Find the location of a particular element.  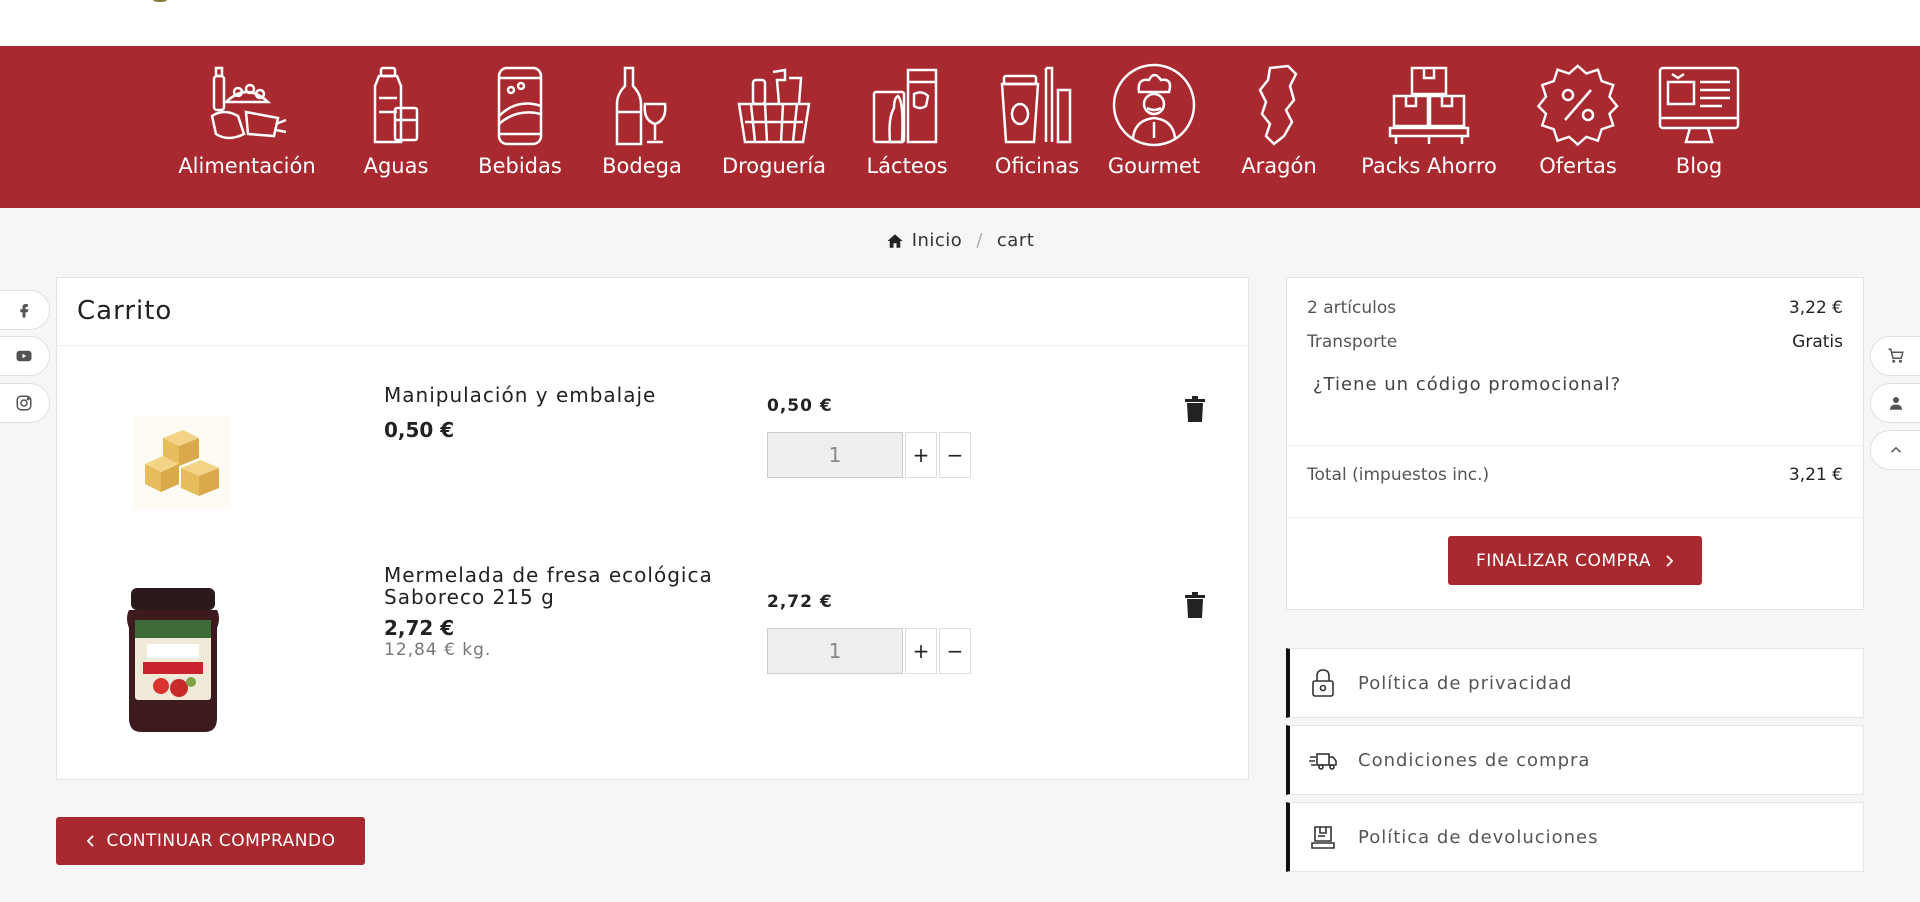

item-price: 0,50 € is located at coordinates (419, 430).